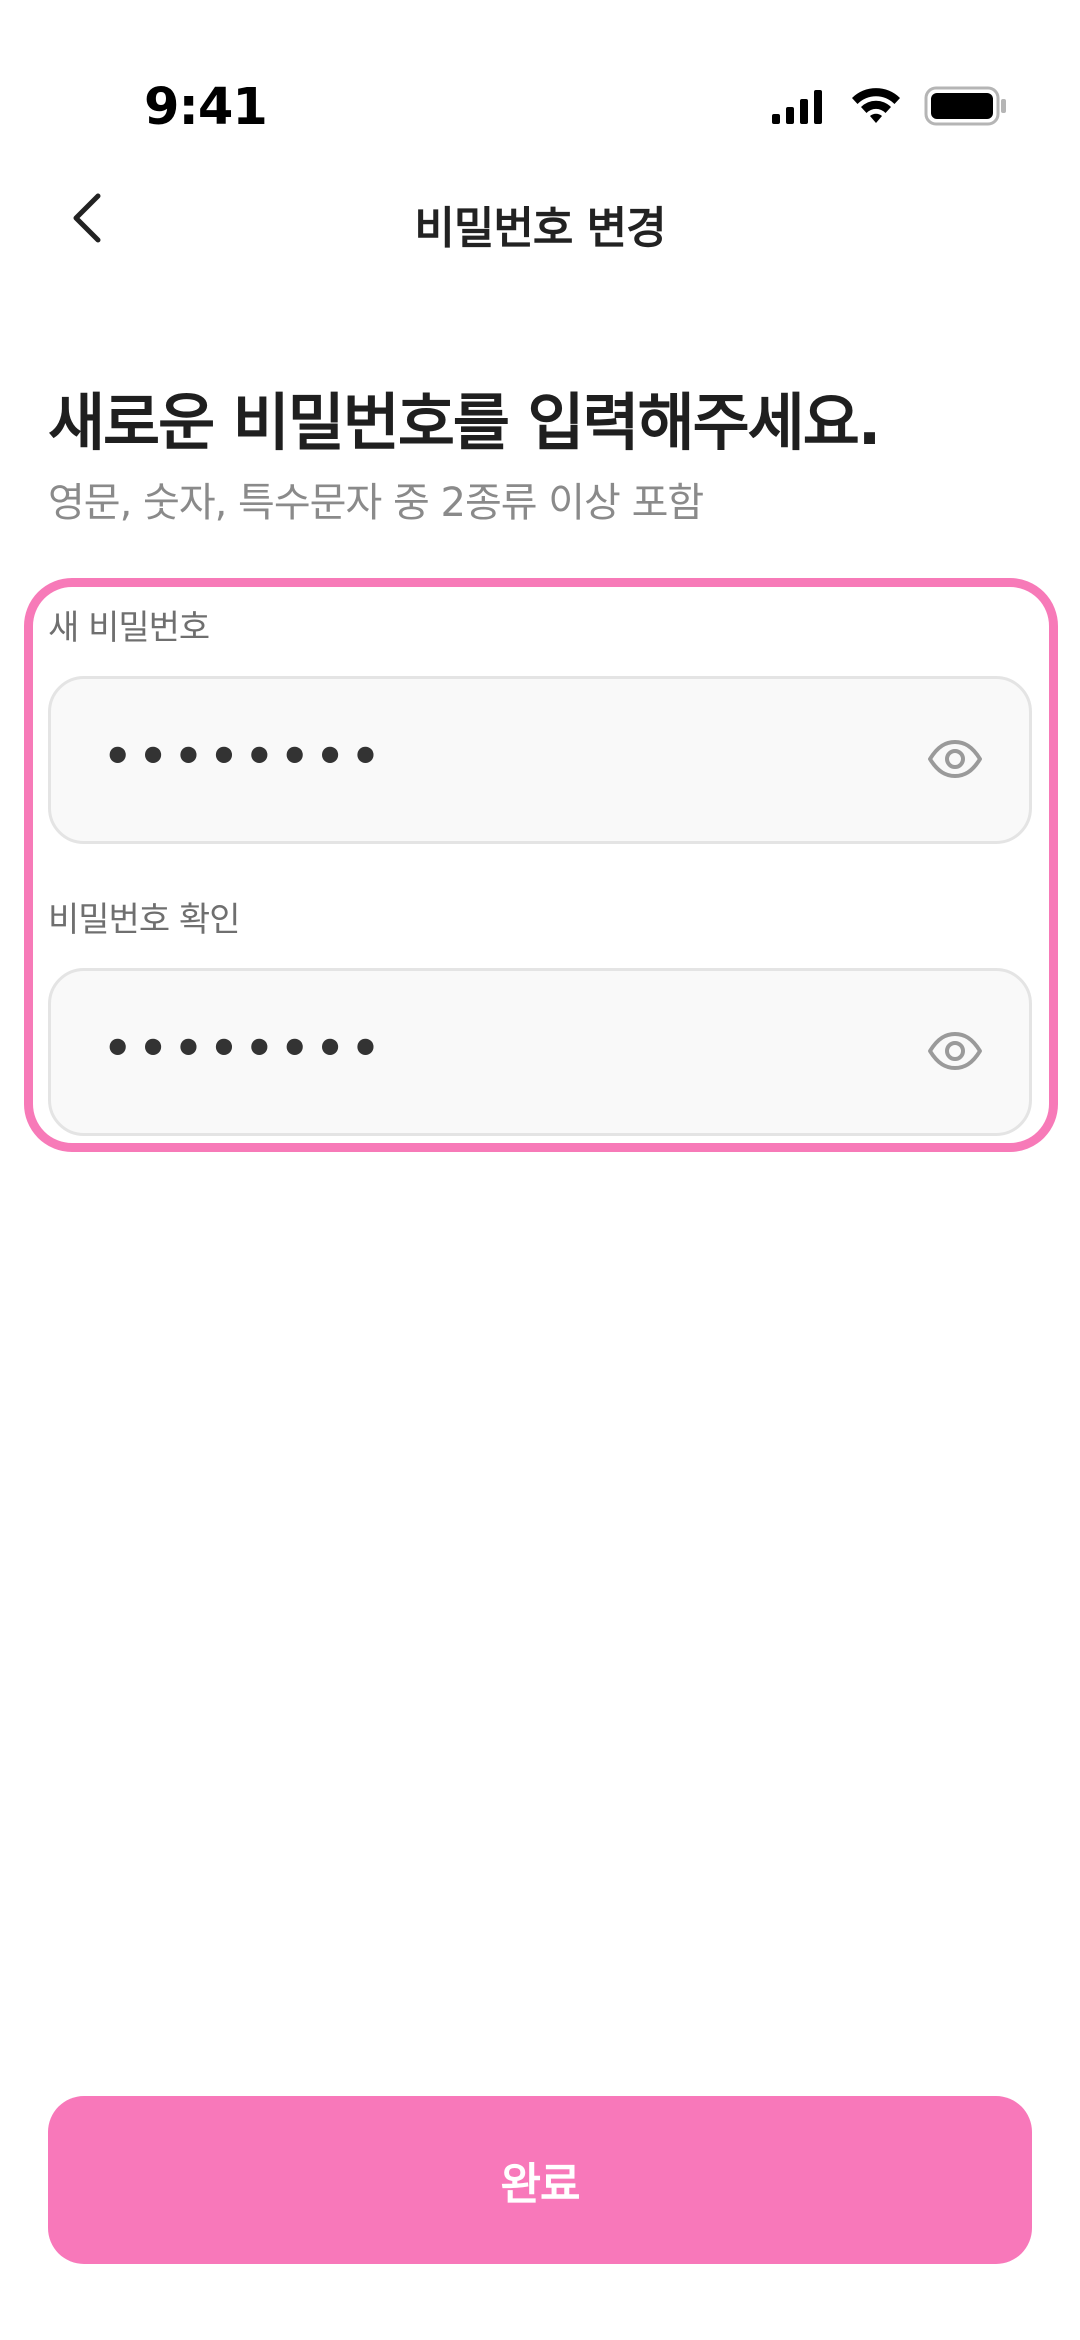 Image resolution: width=1080 pixels, height=2340 pixels. I want to click on submit-button: 완료, so click(540, 2180).